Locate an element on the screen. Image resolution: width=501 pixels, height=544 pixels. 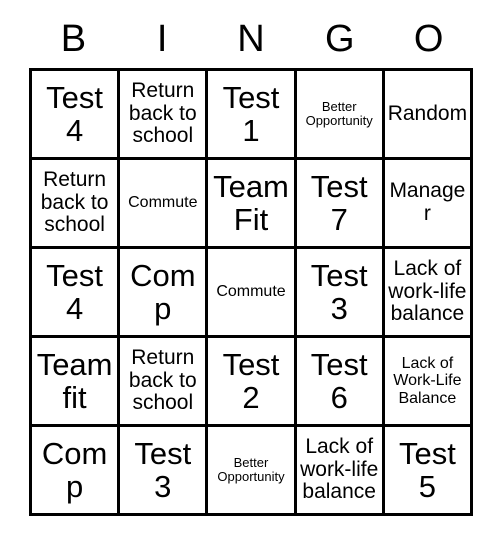
bingo-cell: Test 1 is located at coordinates (252, 115).